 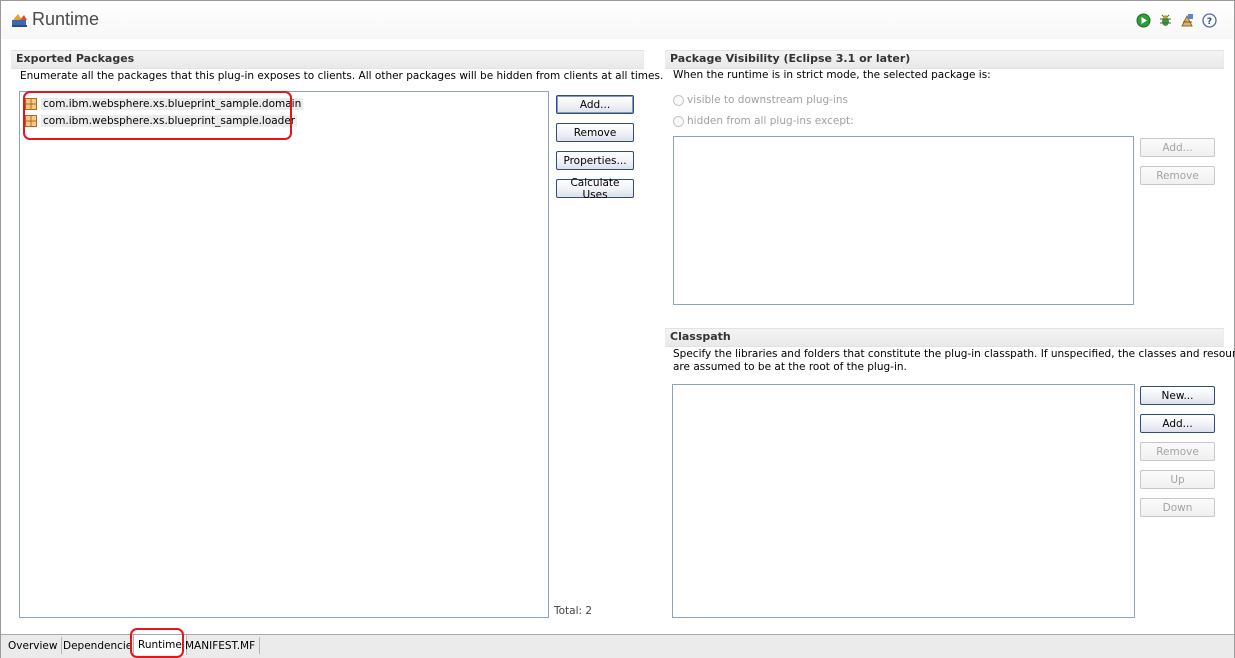 What do you see at coordinates (221, 645) in the screenshot?
I see `tab-manifest: MANIFEST.MF` at bounding box center [221, 645].